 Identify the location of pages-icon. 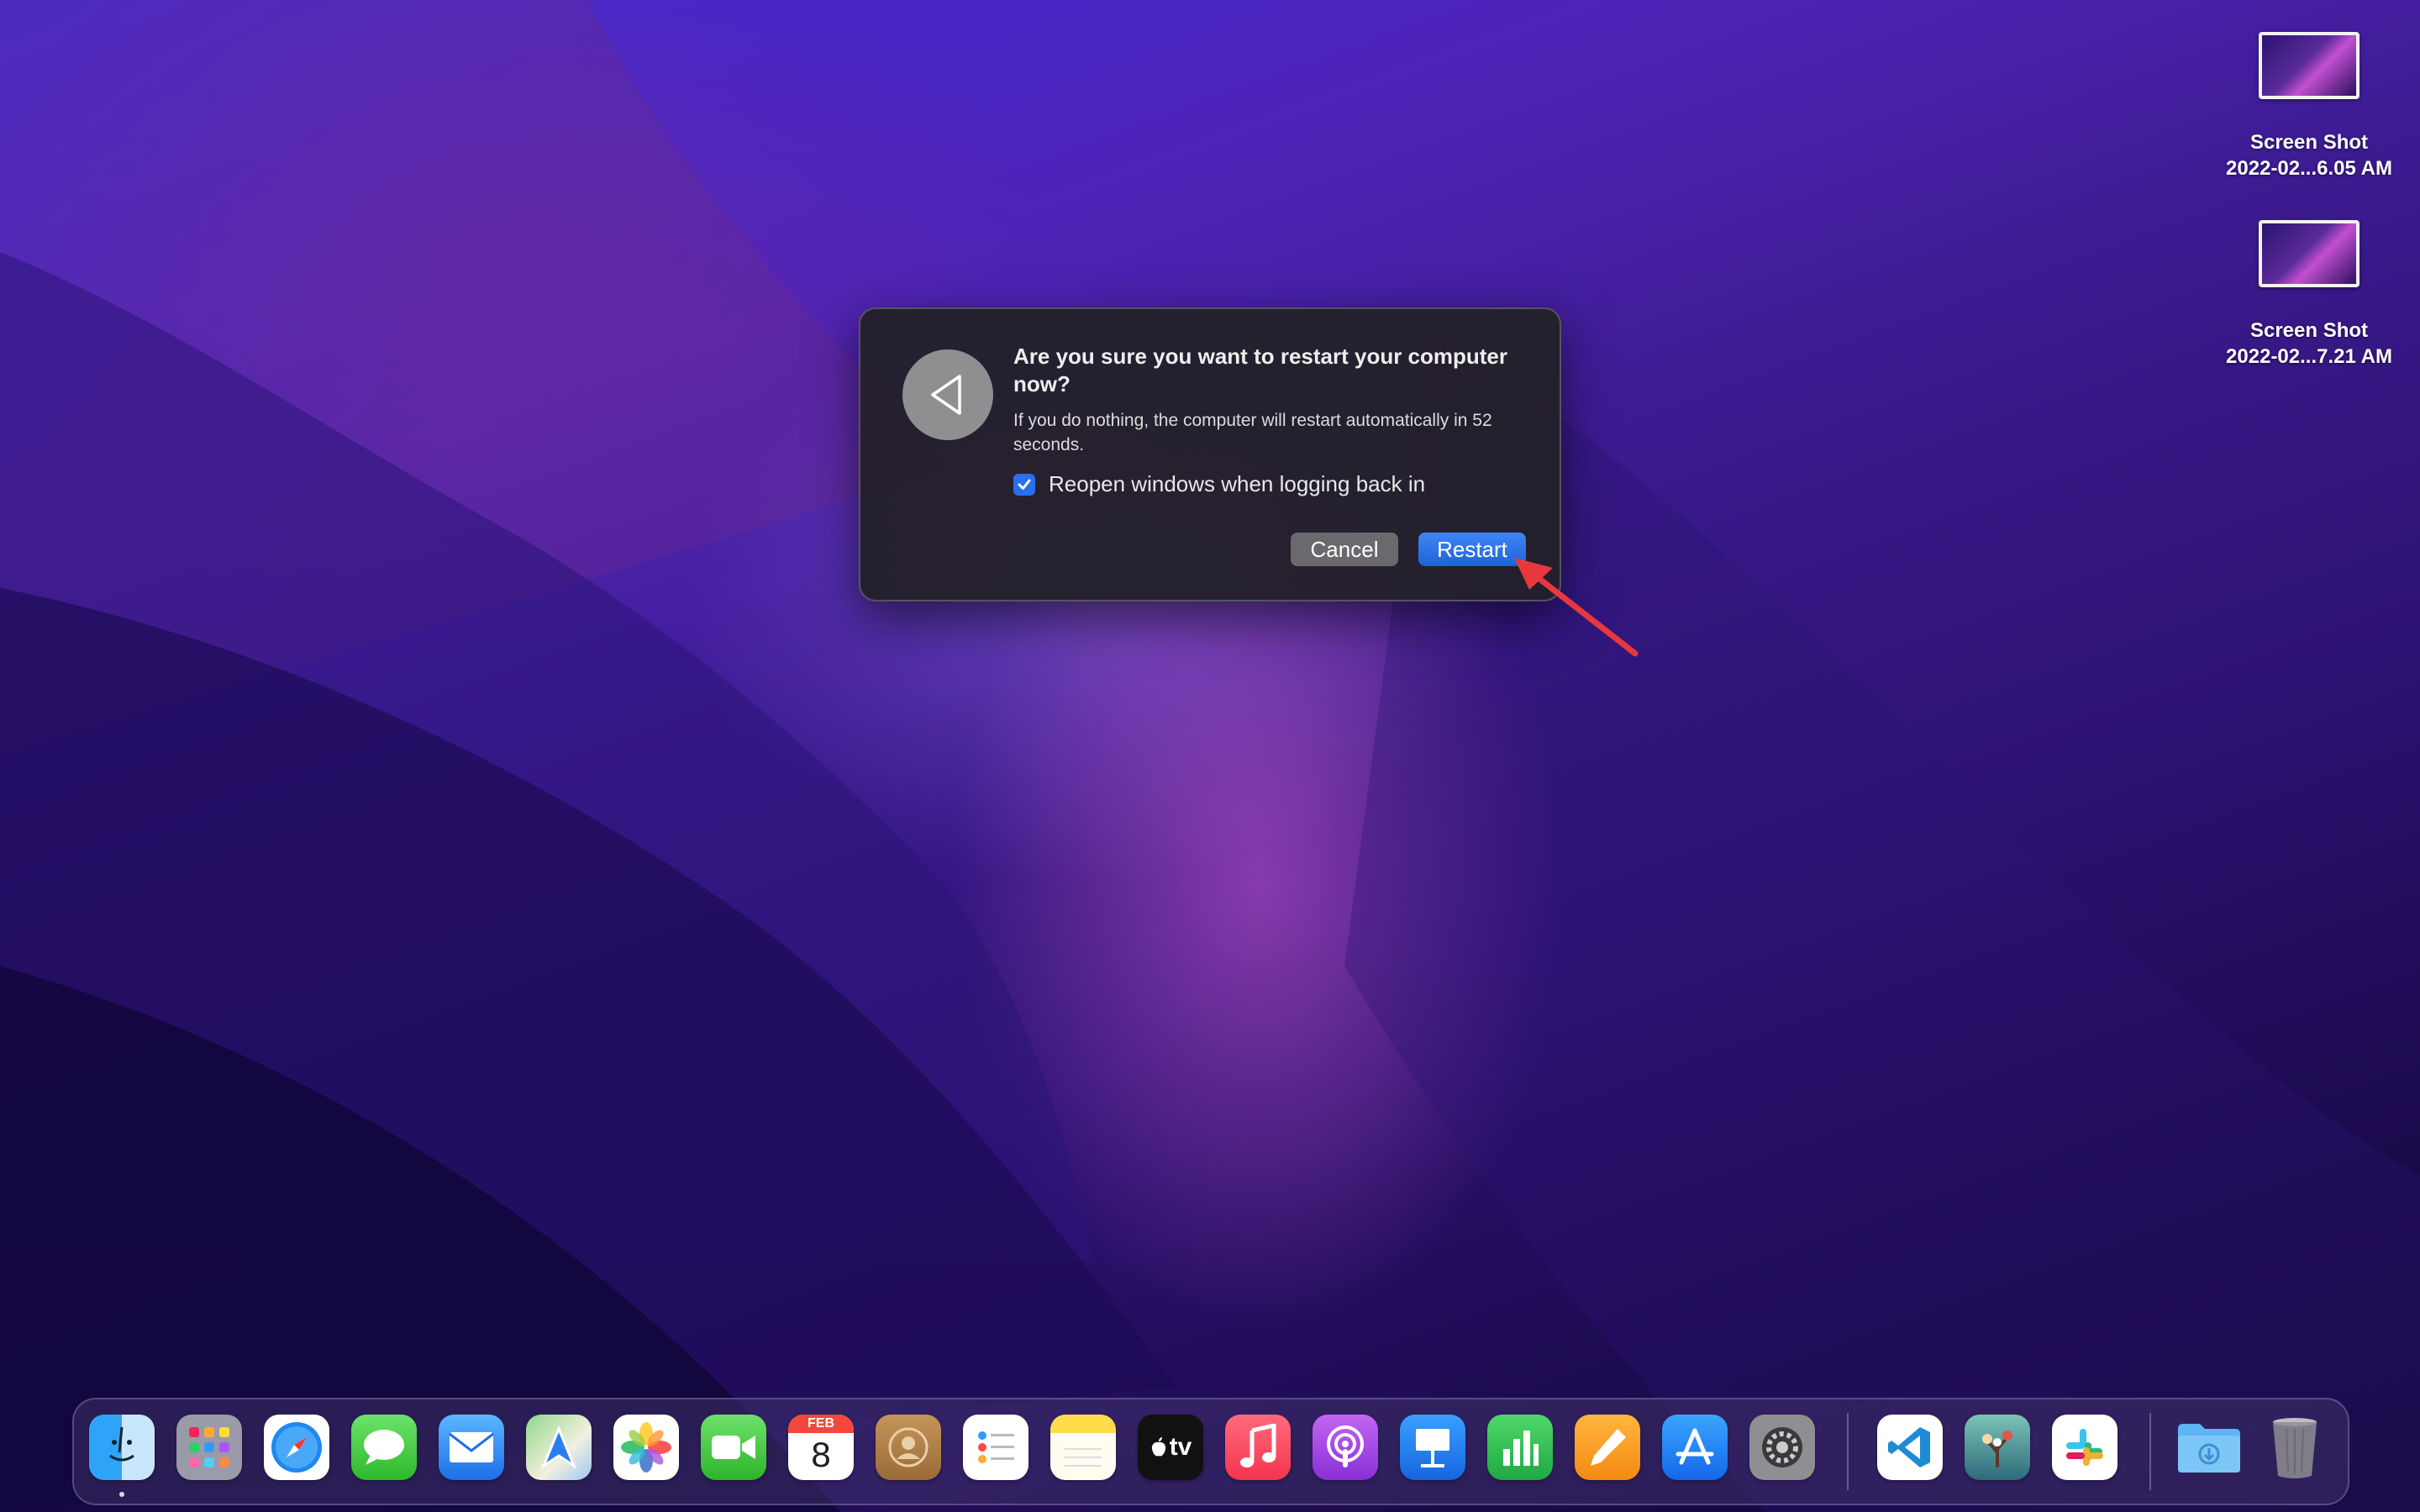
(1607, 1447).